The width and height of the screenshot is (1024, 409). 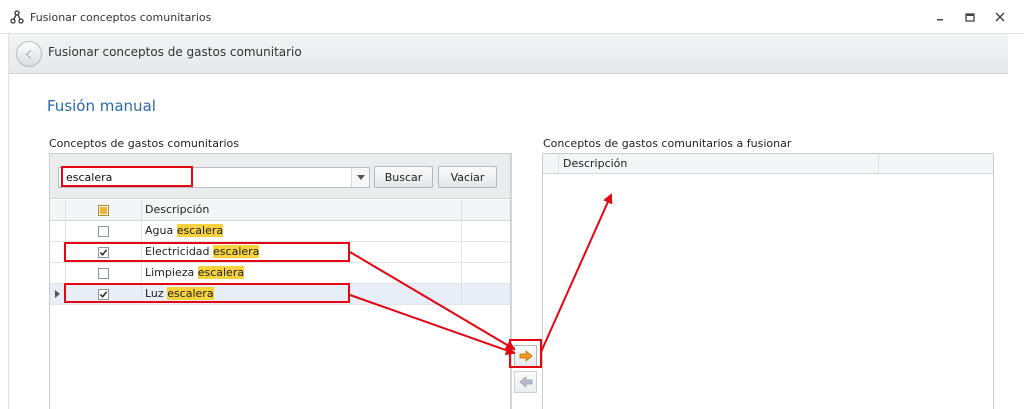 I want to click on row-indicator-header, so click(x=58, y=210).